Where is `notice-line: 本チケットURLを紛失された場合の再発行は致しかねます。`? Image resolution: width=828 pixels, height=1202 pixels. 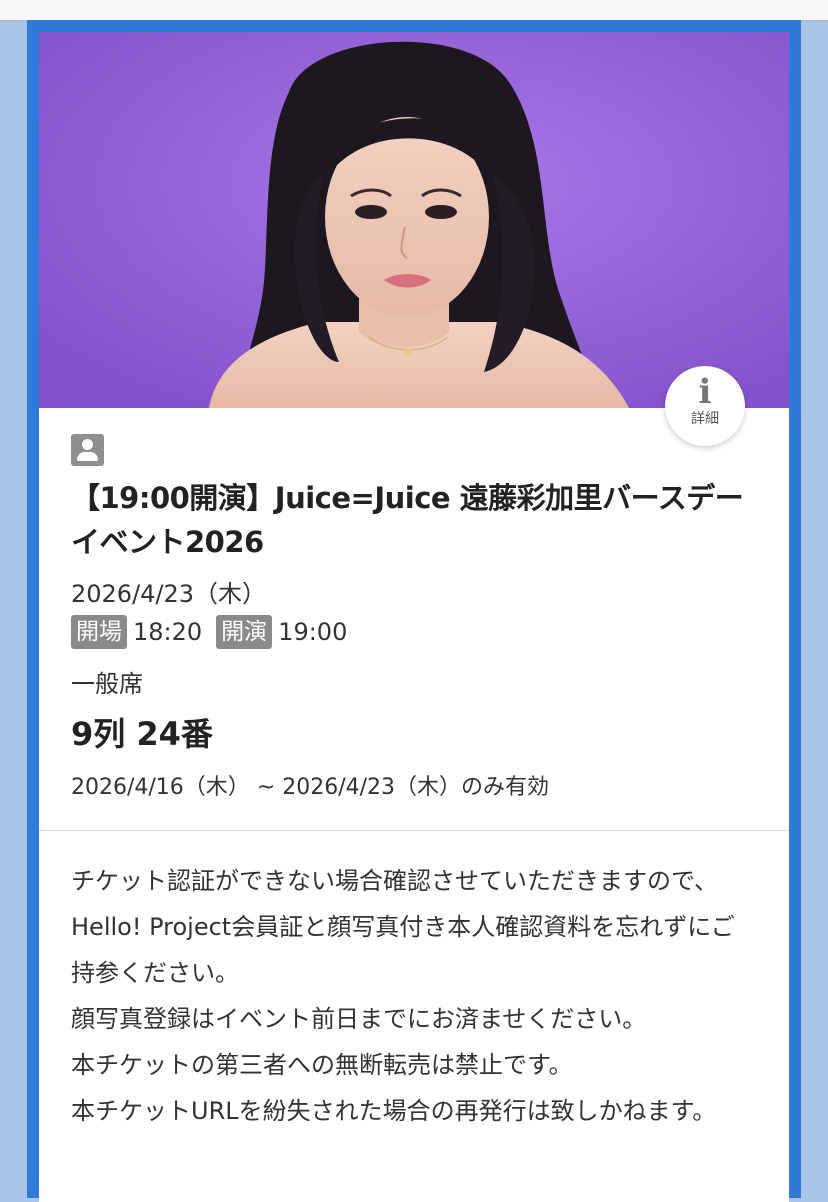 notice-line: 本チケットURLを紛失された場合の再発行は致しかねます。 is located at coordinates (394, 1111).